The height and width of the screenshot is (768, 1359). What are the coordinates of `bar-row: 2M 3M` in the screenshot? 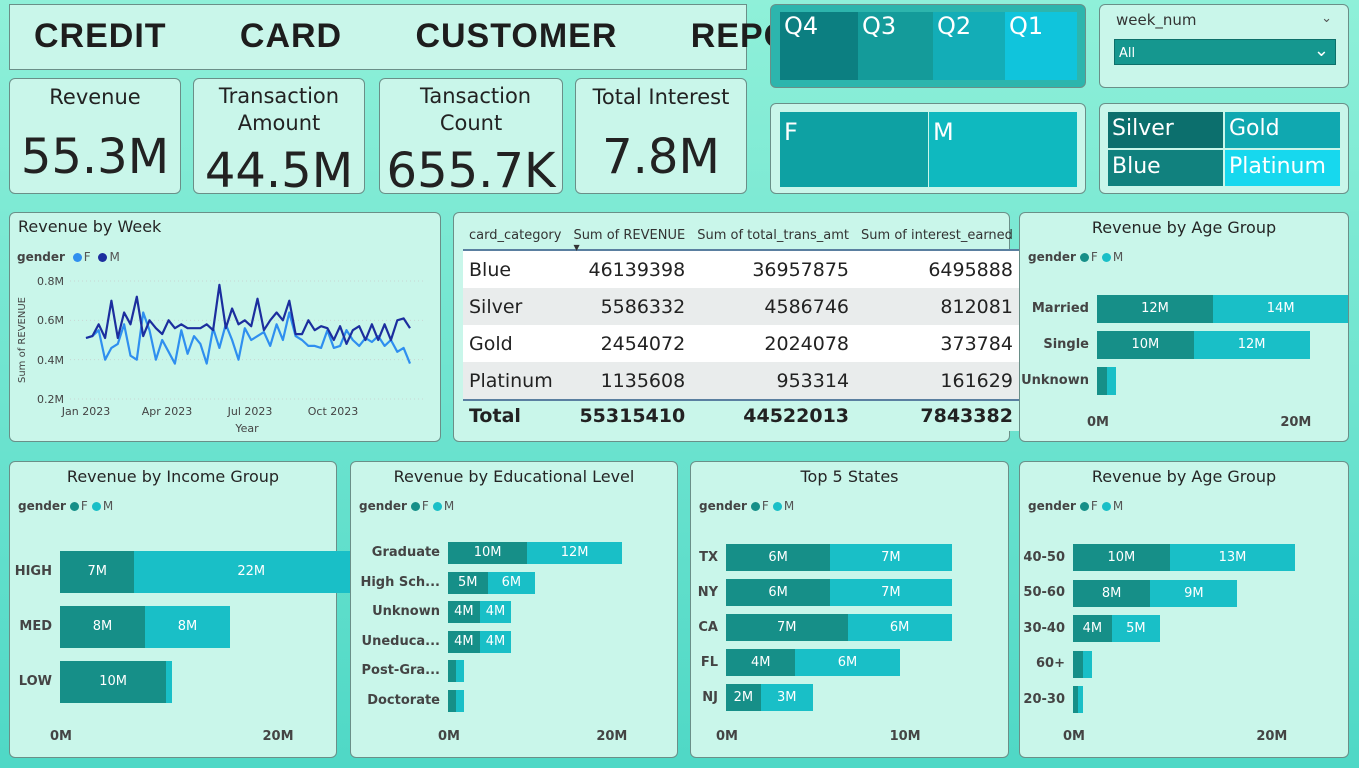 It's located at (847, 697).